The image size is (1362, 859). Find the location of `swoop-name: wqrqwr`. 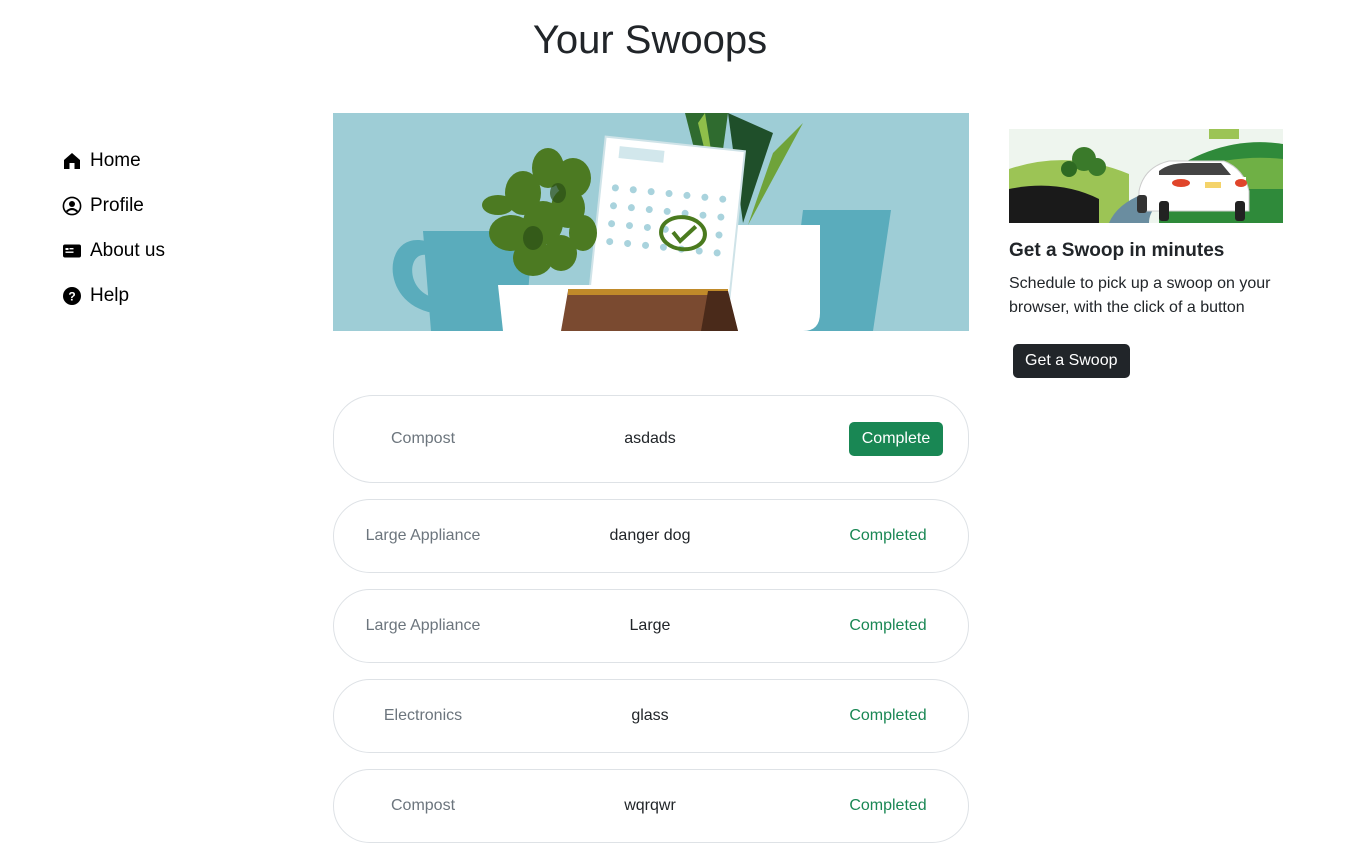

swoop-name: wqrqwr is located at coordinates (650, 805).